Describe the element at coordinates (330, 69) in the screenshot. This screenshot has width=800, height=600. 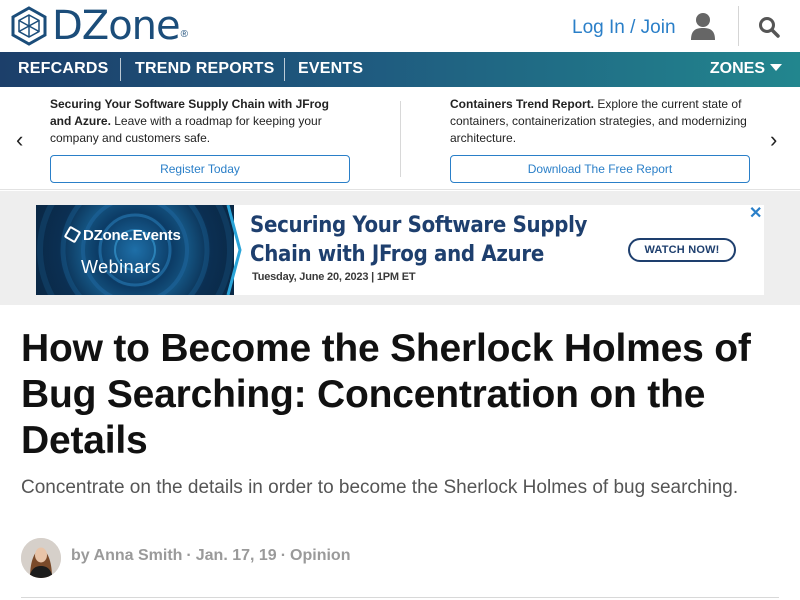
I see `nav-item-events: EVENTS` at that location.